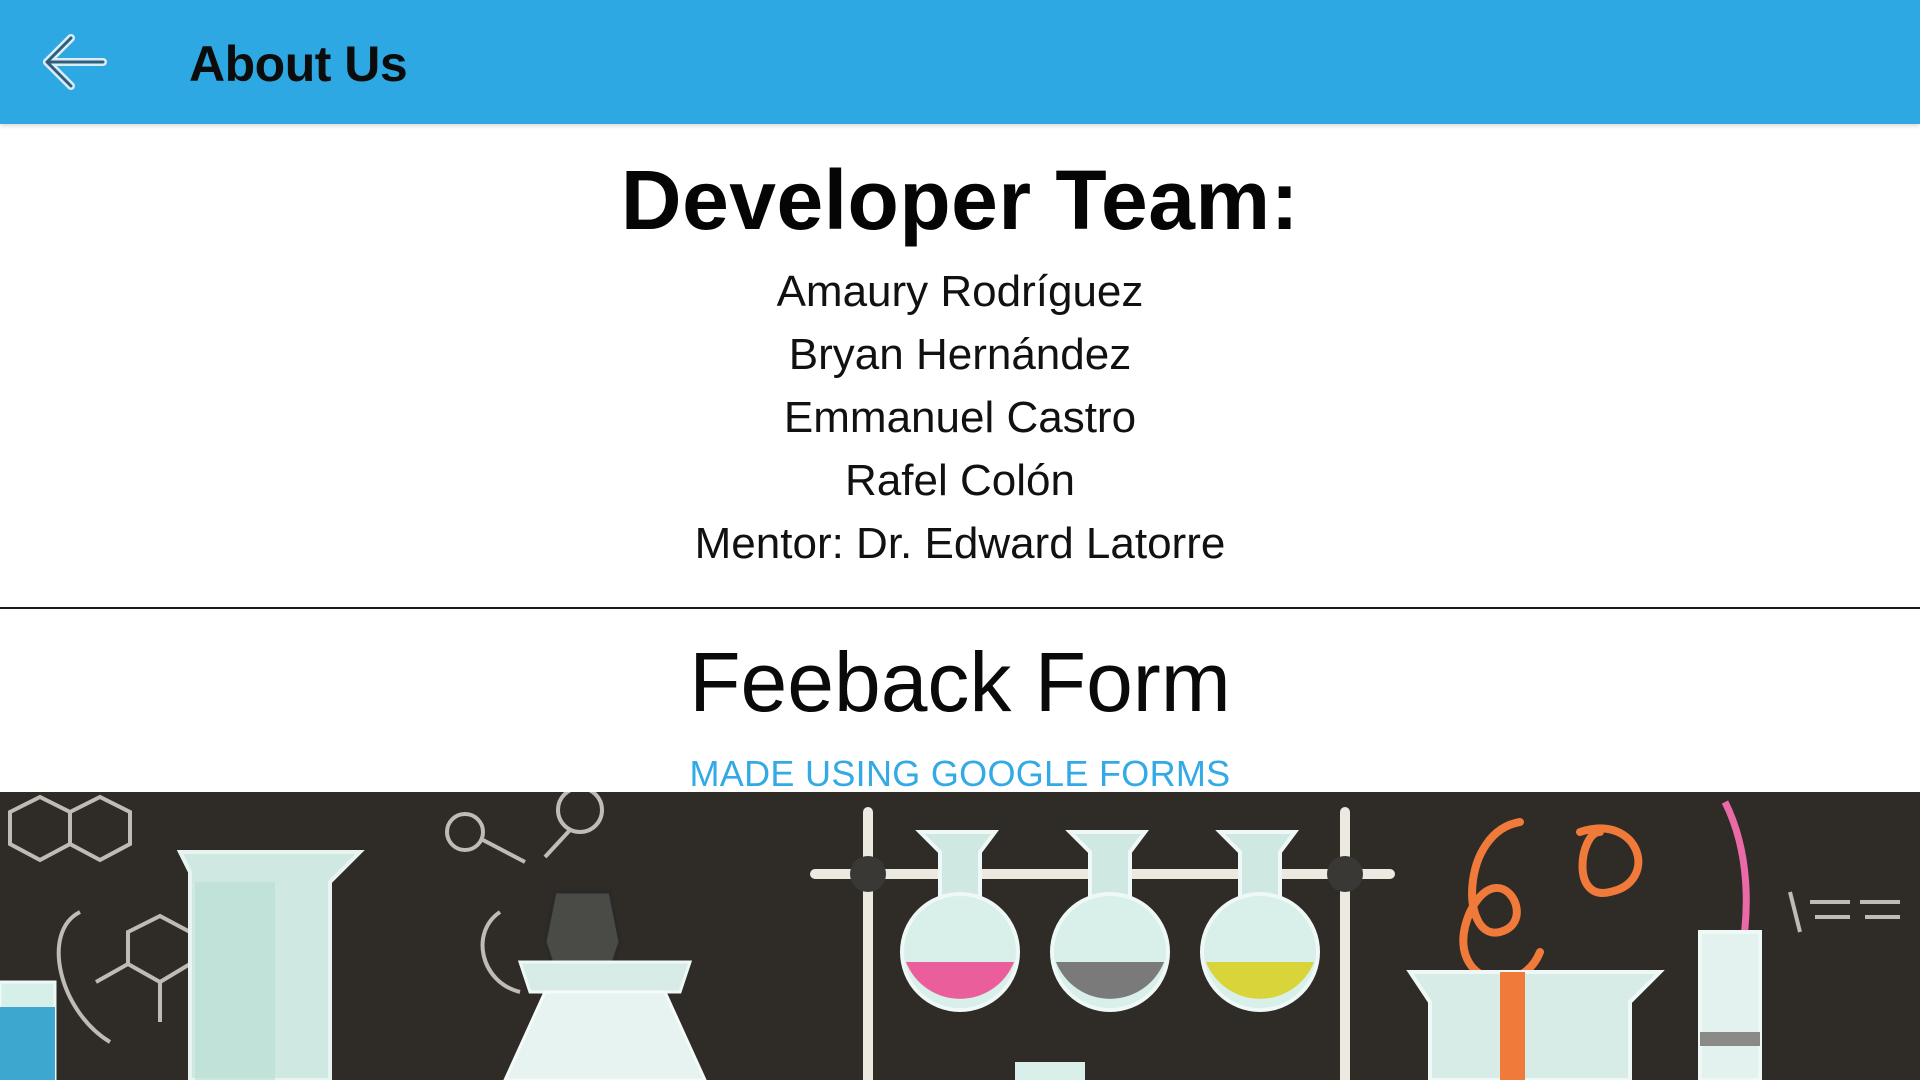 This screenshot has height=1080, width=1920. Describe the element at coordinates (960, 200) in the screenshot. I see `developer-team-heading: Developer Team:` at that location.